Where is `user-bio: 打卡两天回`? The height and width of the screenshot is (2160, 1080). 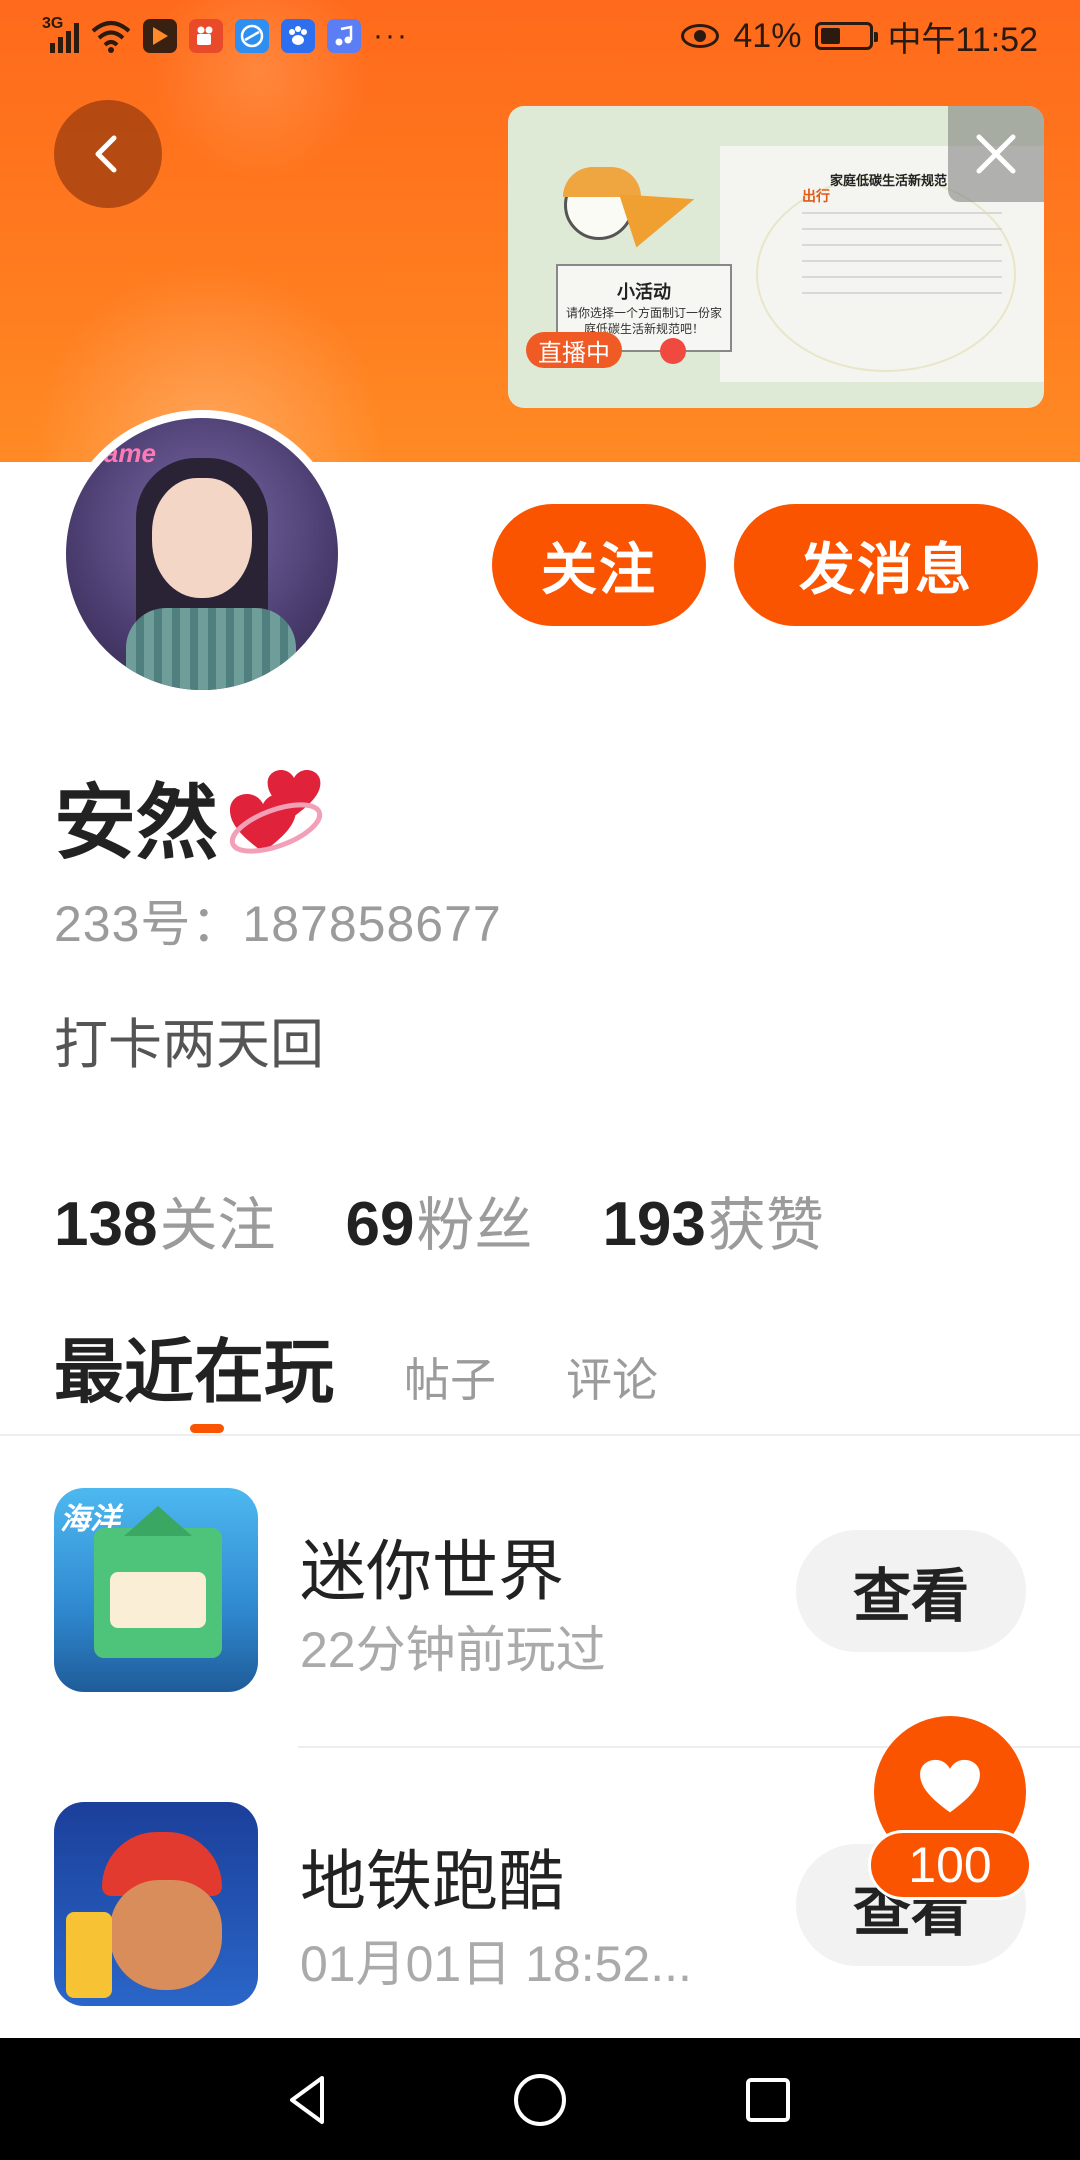
user-bio: 打卡两天回 is located at coordinates (189, 1045).